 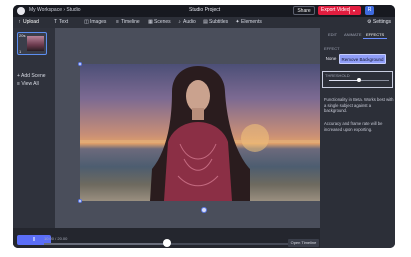 I want to click on settings-button: ⚙ Settings, so click(x=379, y=22).